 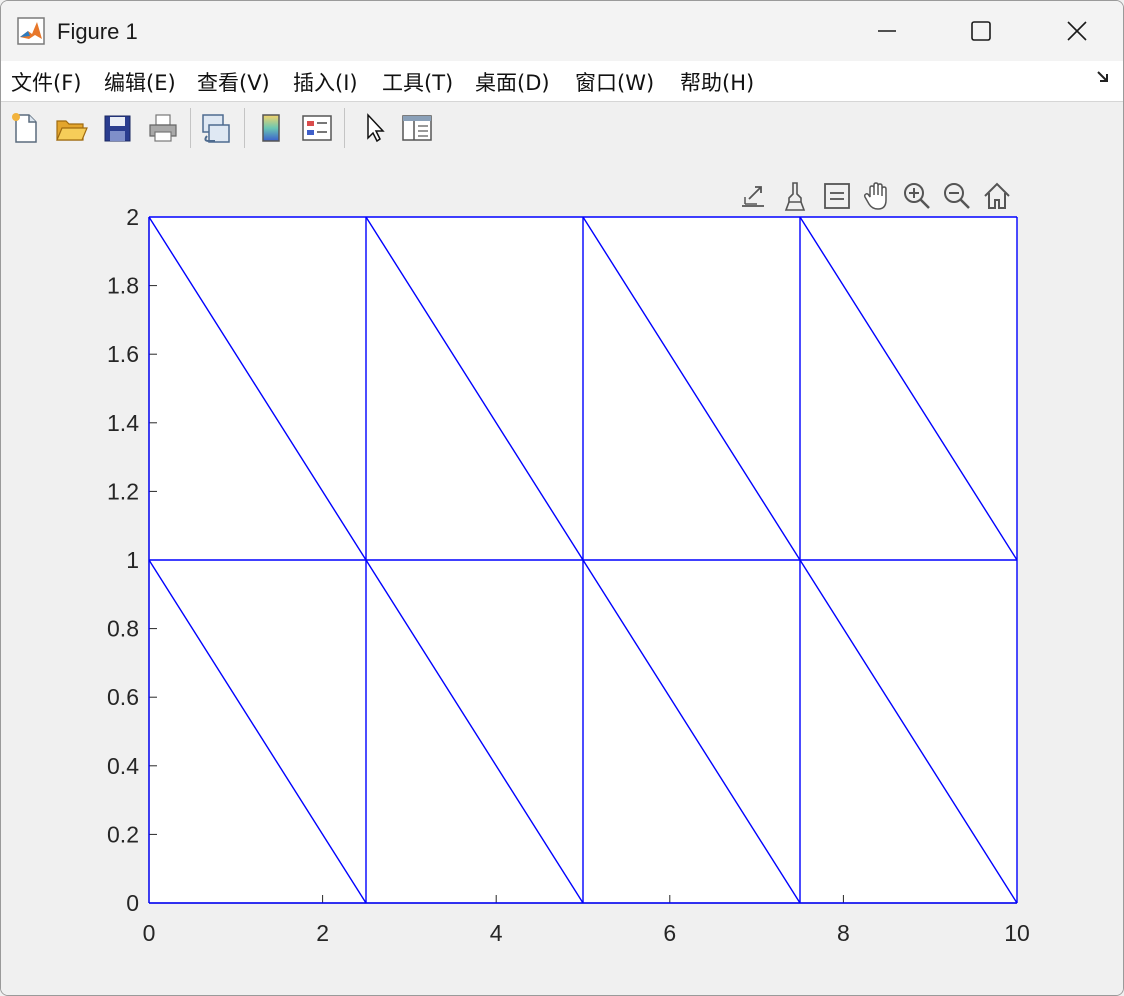 I want to click on y-tick-label: 1.2, so click(x=123, y=491).